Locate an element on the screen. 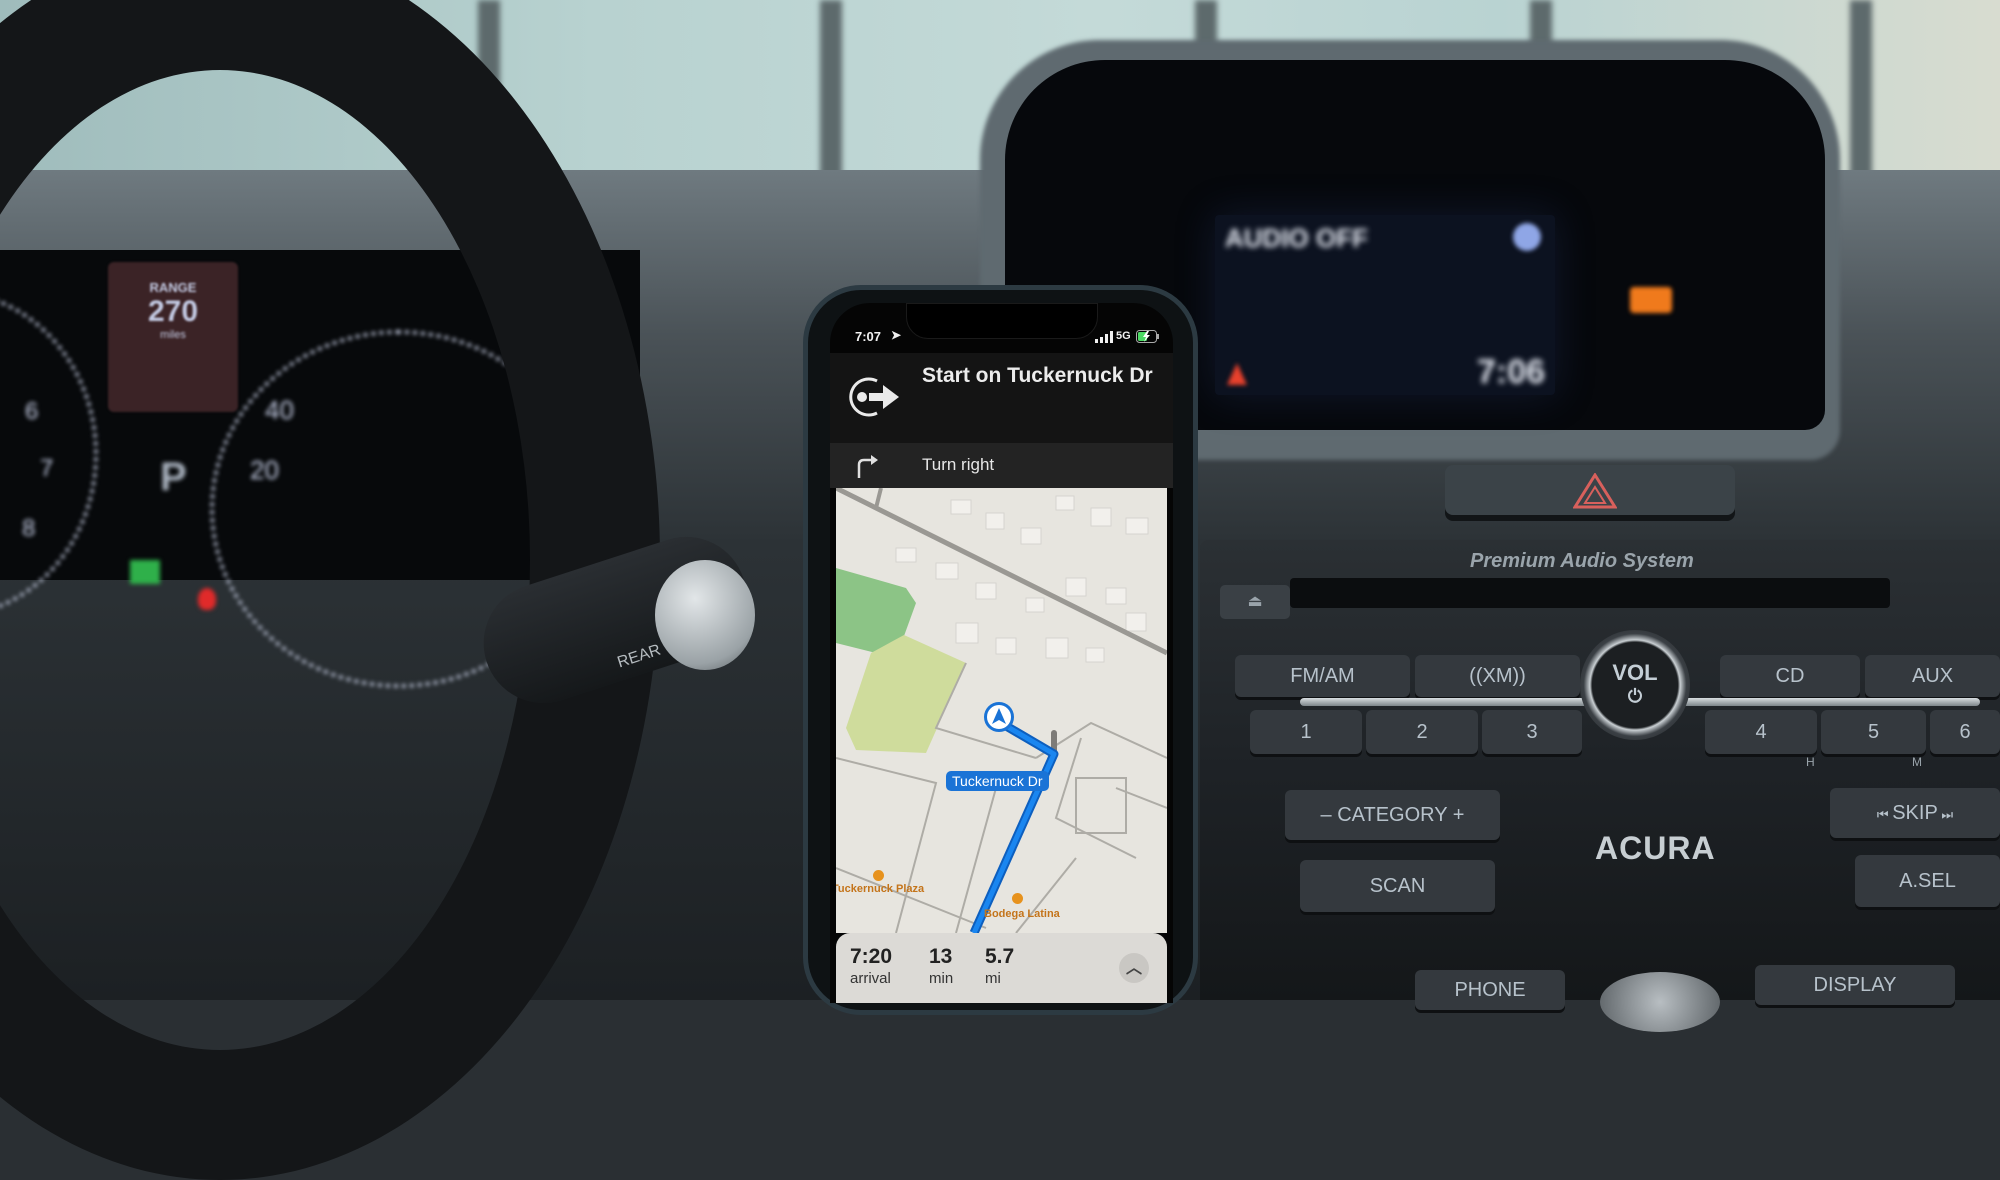  eject-button: ⏏ is located at coordinates (1255, 602).